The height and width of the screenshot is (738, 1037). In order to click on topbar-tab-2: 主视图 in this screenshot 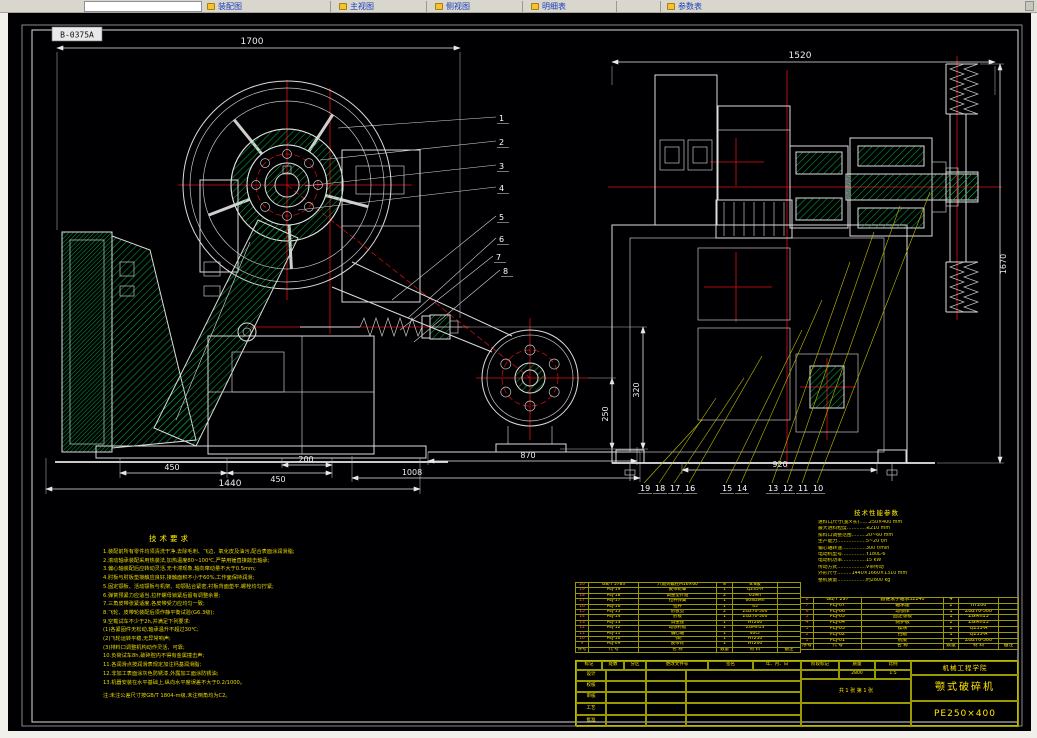, I will do `click(379, 6)`.